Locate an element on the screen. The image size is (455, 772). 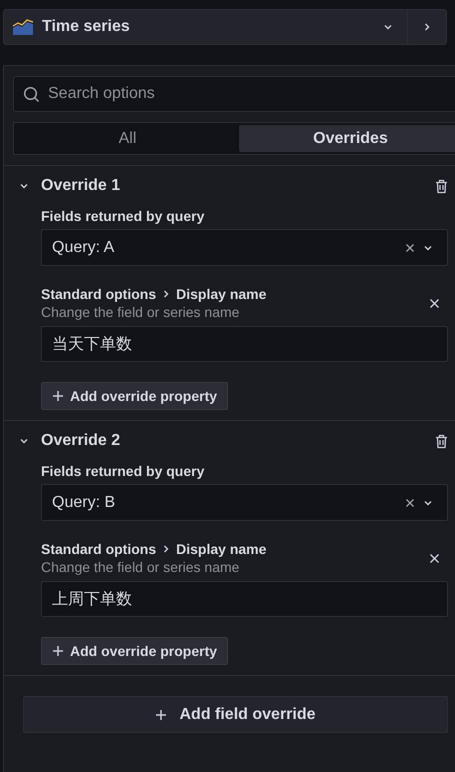
tab: All is located at coordinates (127, 138).